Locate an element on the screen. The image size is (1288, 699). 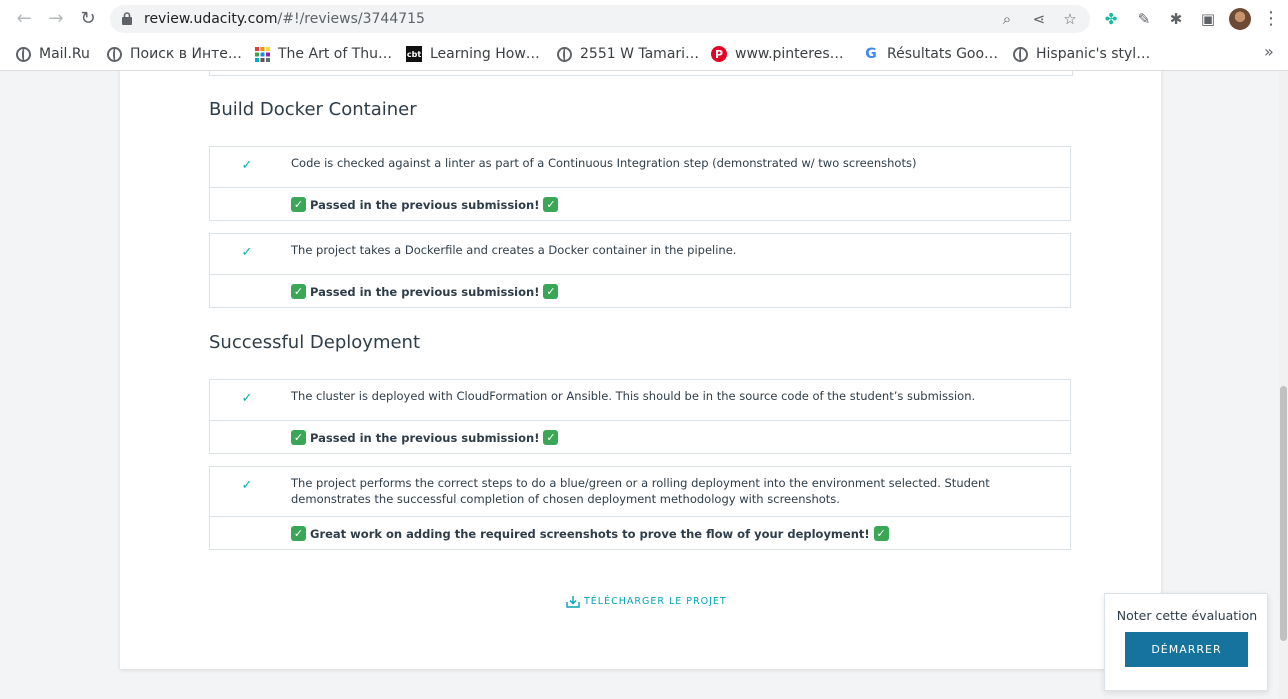
zoom-icon: ⌕ is located at coordinates (1007, 19).